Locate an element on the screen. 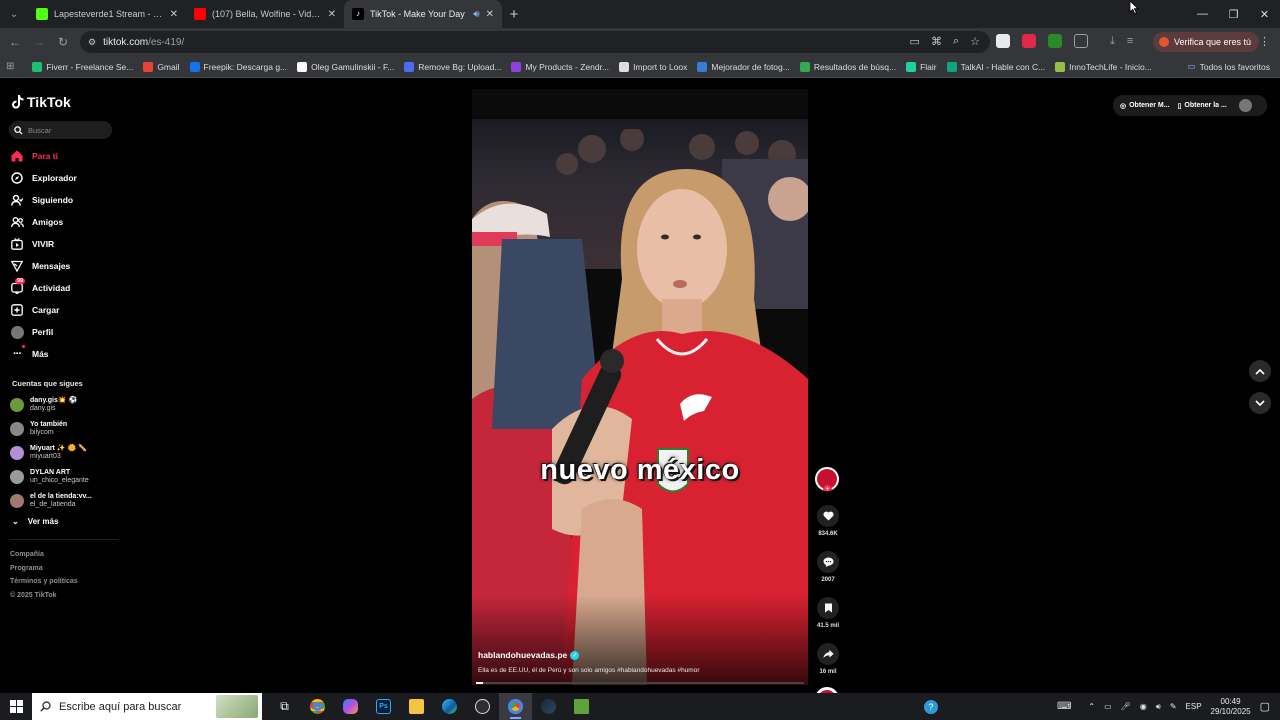  taskbar-chrome is located at coordinates (317, 706).